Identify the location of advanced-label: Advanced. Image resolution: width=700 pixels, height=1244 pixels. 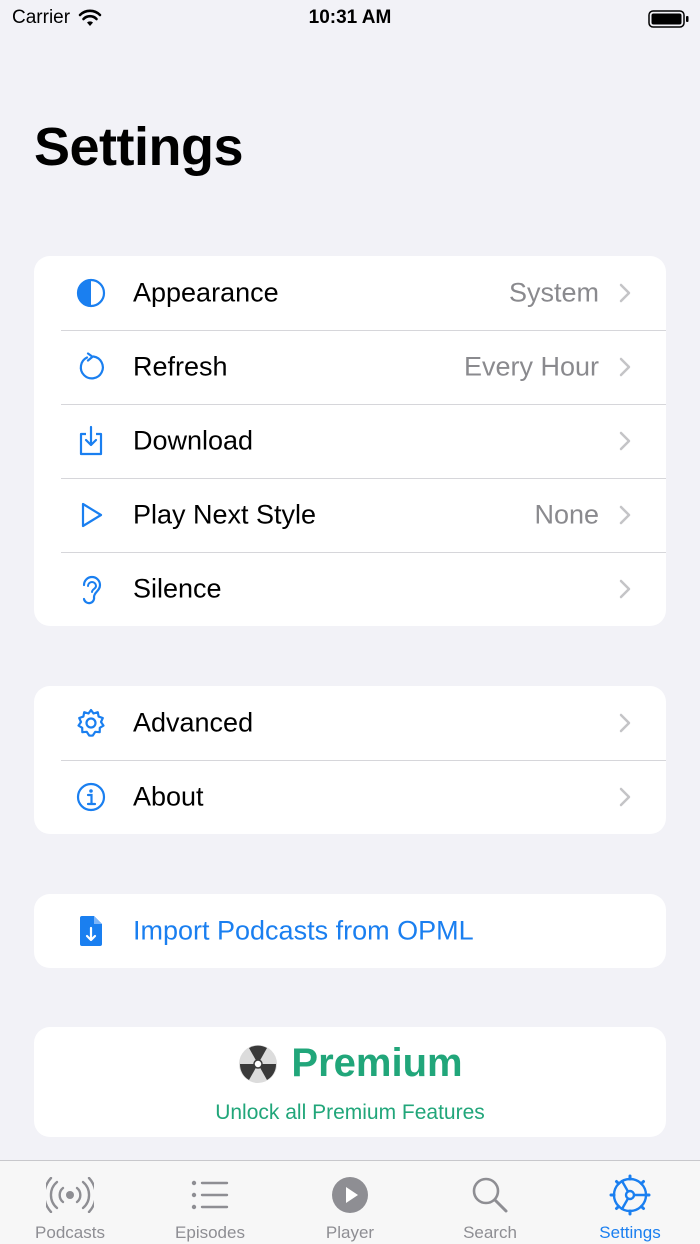
(193, 722).